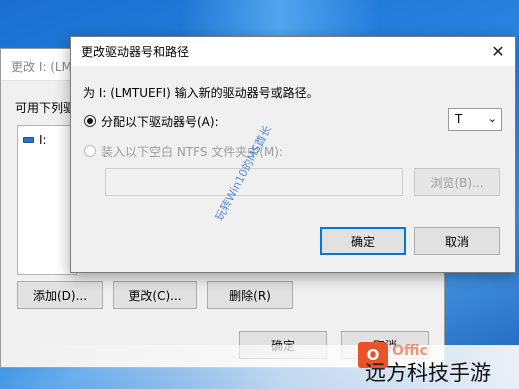  Describe the element at coordinates (47, 200) in the screenshot. I see `drive-path-list: I:` at that location.